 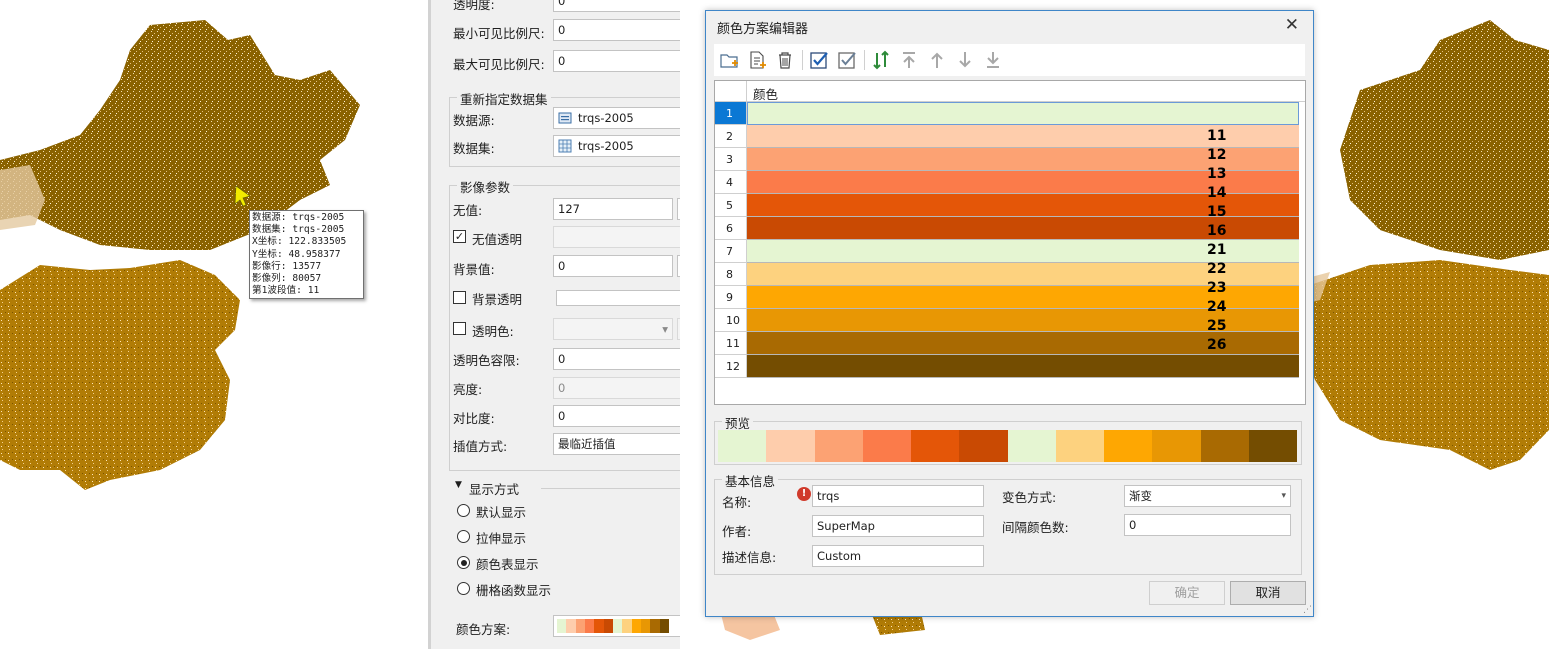 What do you see at coordinates (1187, 593) in the screenshot?
I see `ok-button: 确定` at bounding box center [1187, 593].